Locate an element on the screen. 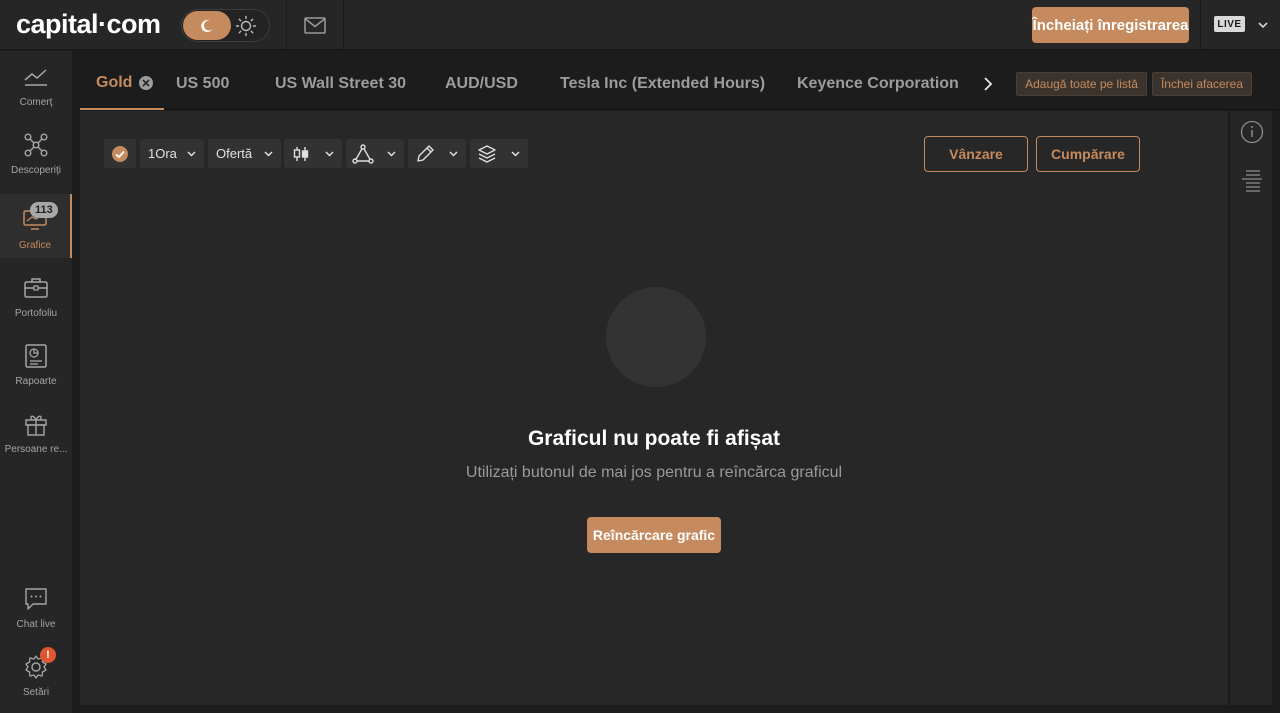  layers-select is located at coordinates (499, 153).